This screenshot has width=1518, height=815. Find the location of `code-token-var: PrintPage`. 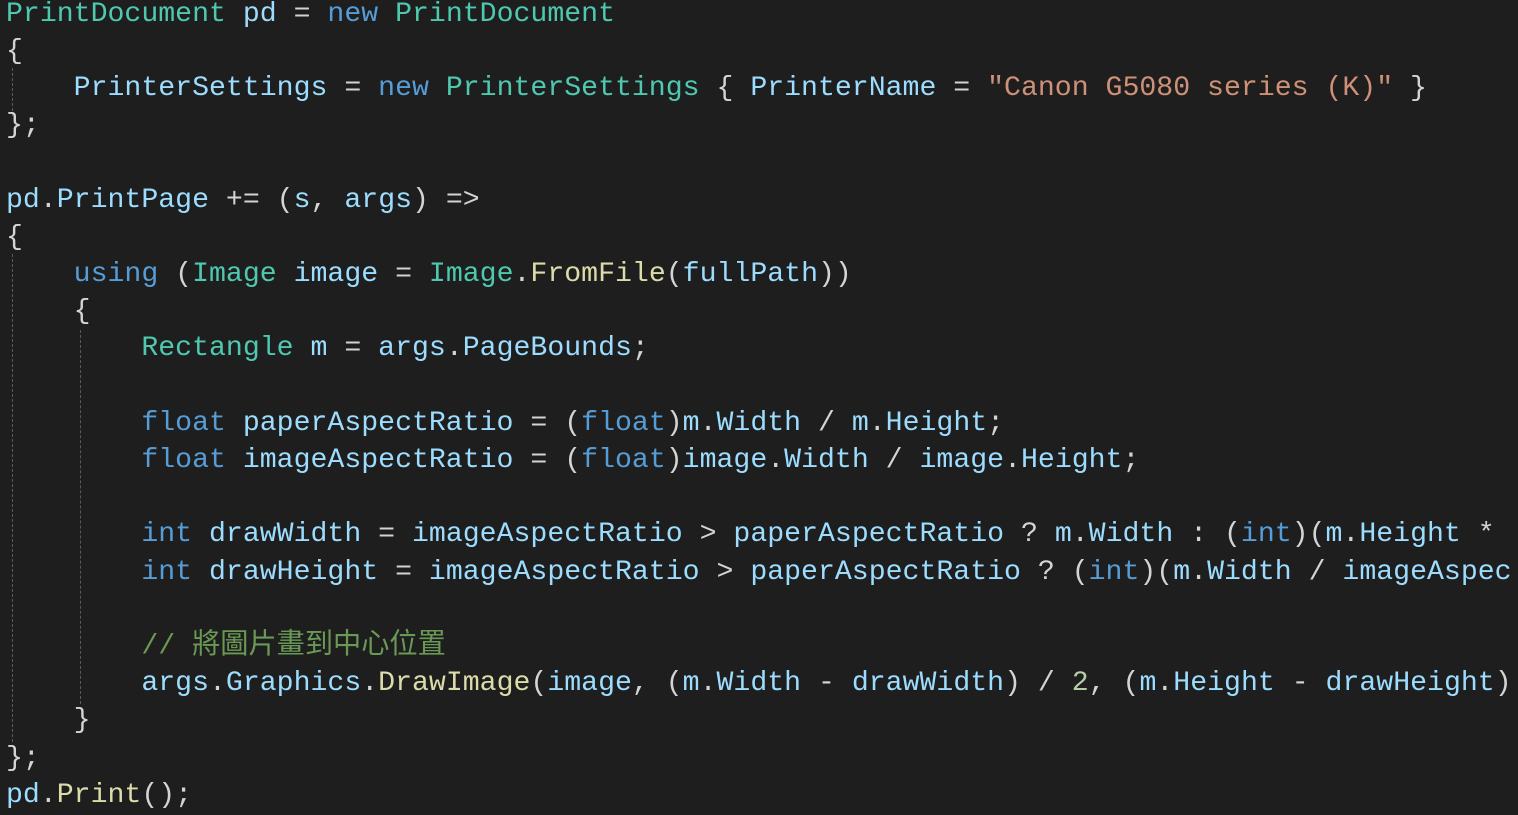

code-token-var: PrintPage is located at coordinates (133, 200).